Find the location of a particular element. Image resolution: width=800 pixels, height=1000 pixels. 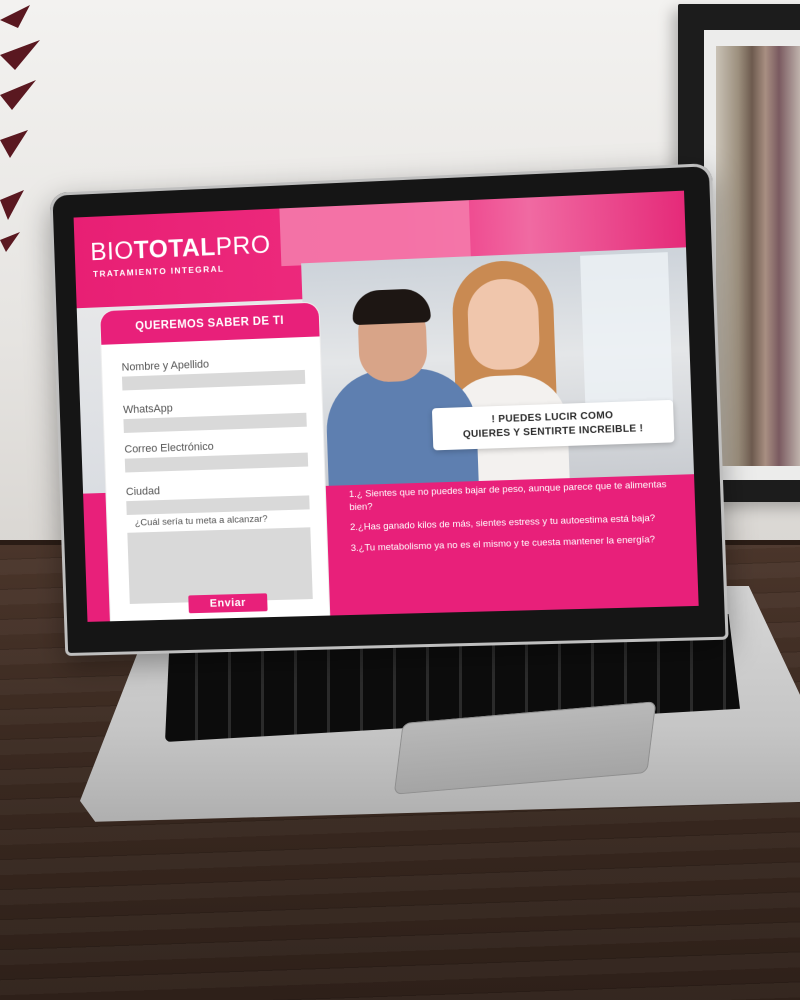

man-hair is located at coordinates (391, 307).